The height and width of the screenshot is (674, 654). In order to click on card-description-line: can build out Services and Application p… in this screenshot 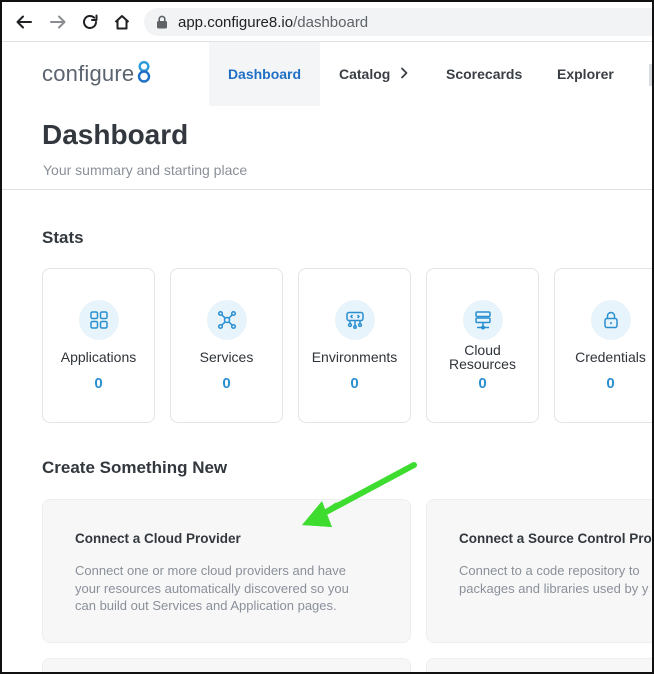, I will do `click(206, 605)`.